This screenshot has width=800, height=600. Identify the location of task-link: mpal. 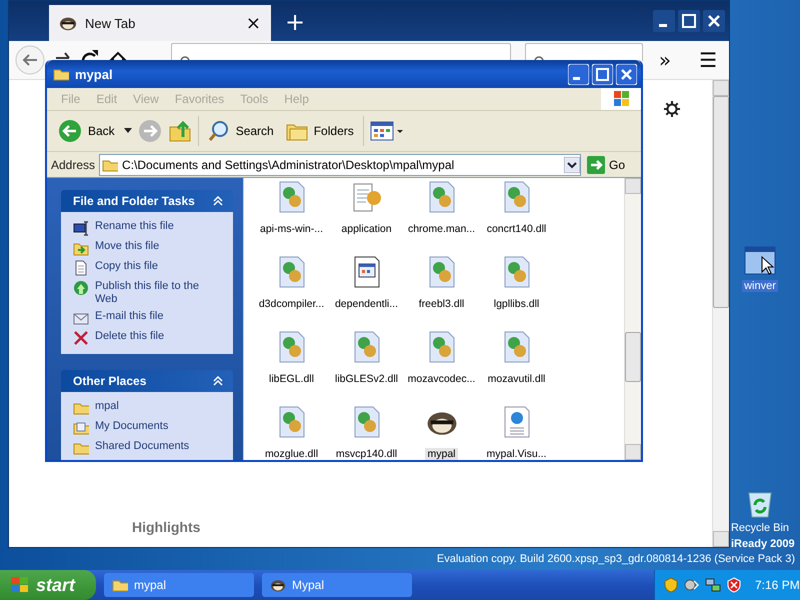
(107, 406).